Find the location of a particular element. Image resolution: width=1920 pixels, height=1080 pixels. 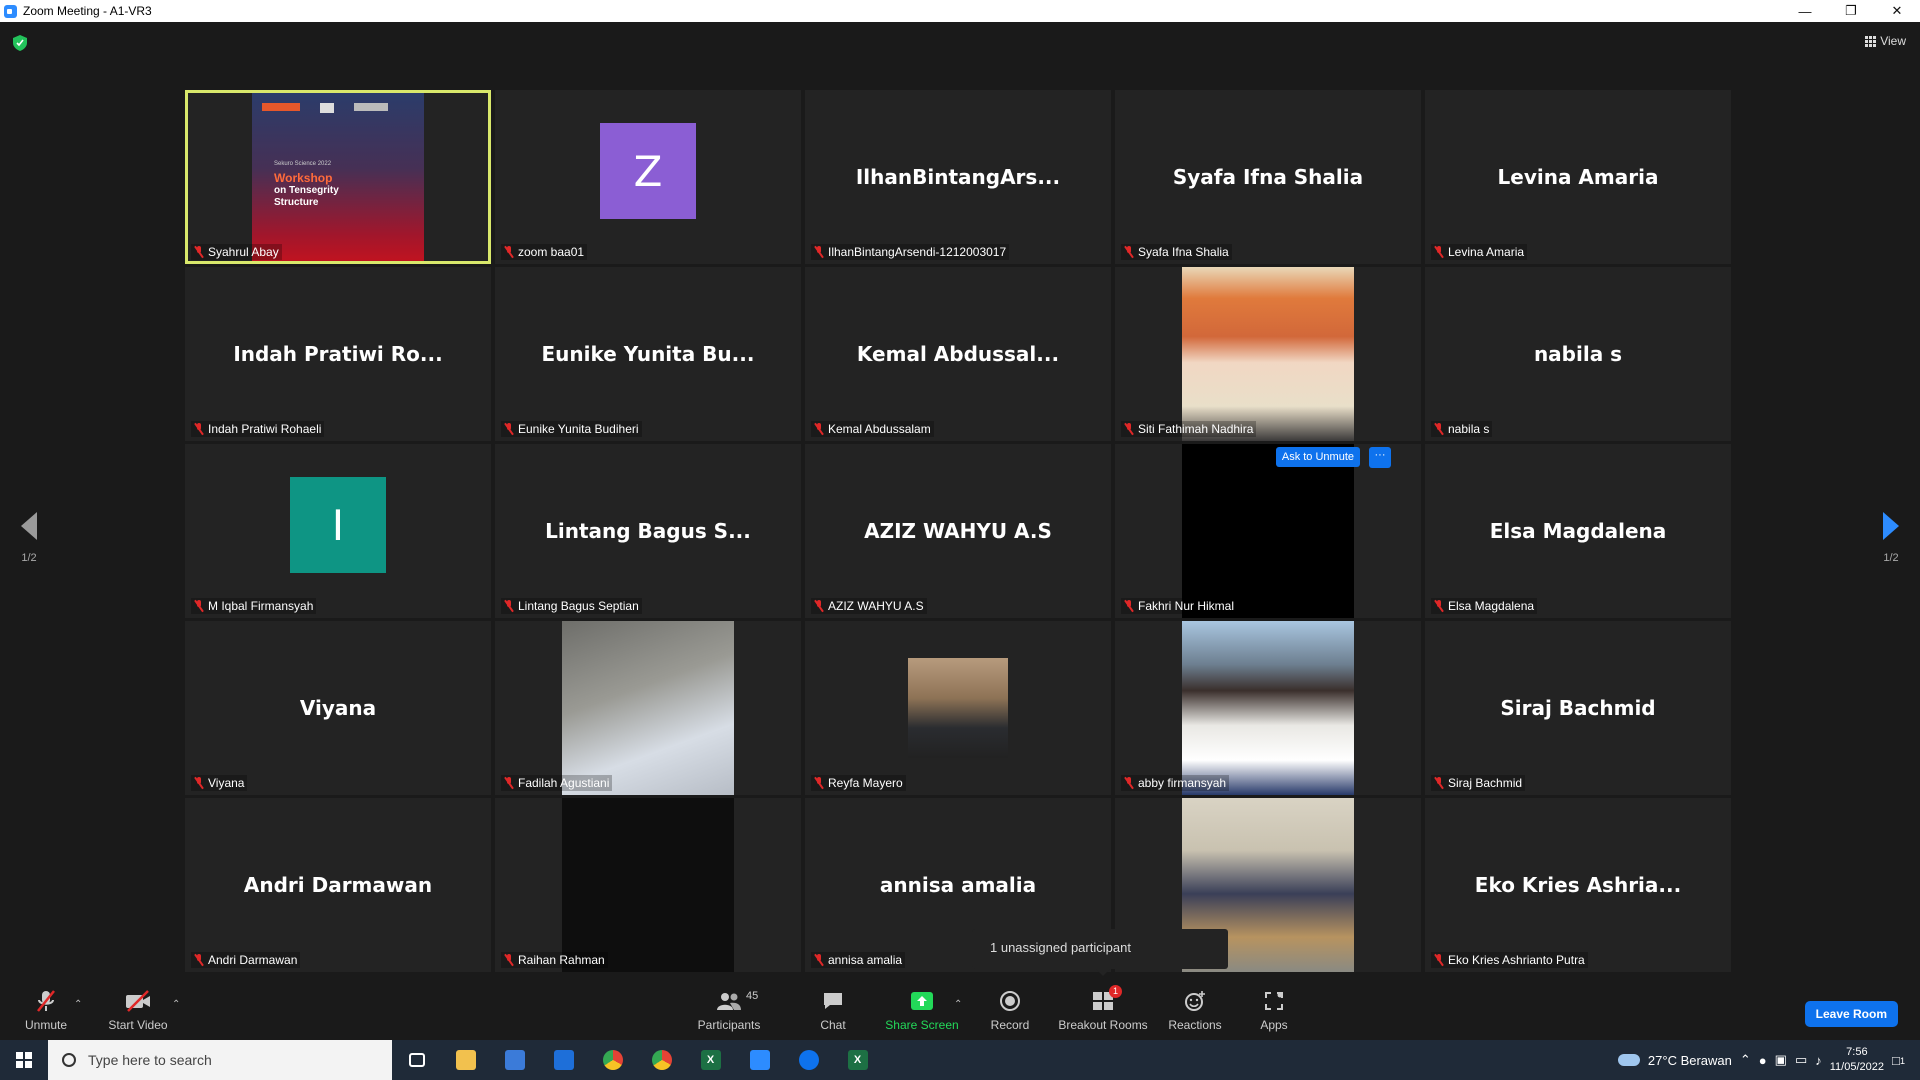

participant-name: Lintang Bagus Septian is located at coordinates (578, 606).